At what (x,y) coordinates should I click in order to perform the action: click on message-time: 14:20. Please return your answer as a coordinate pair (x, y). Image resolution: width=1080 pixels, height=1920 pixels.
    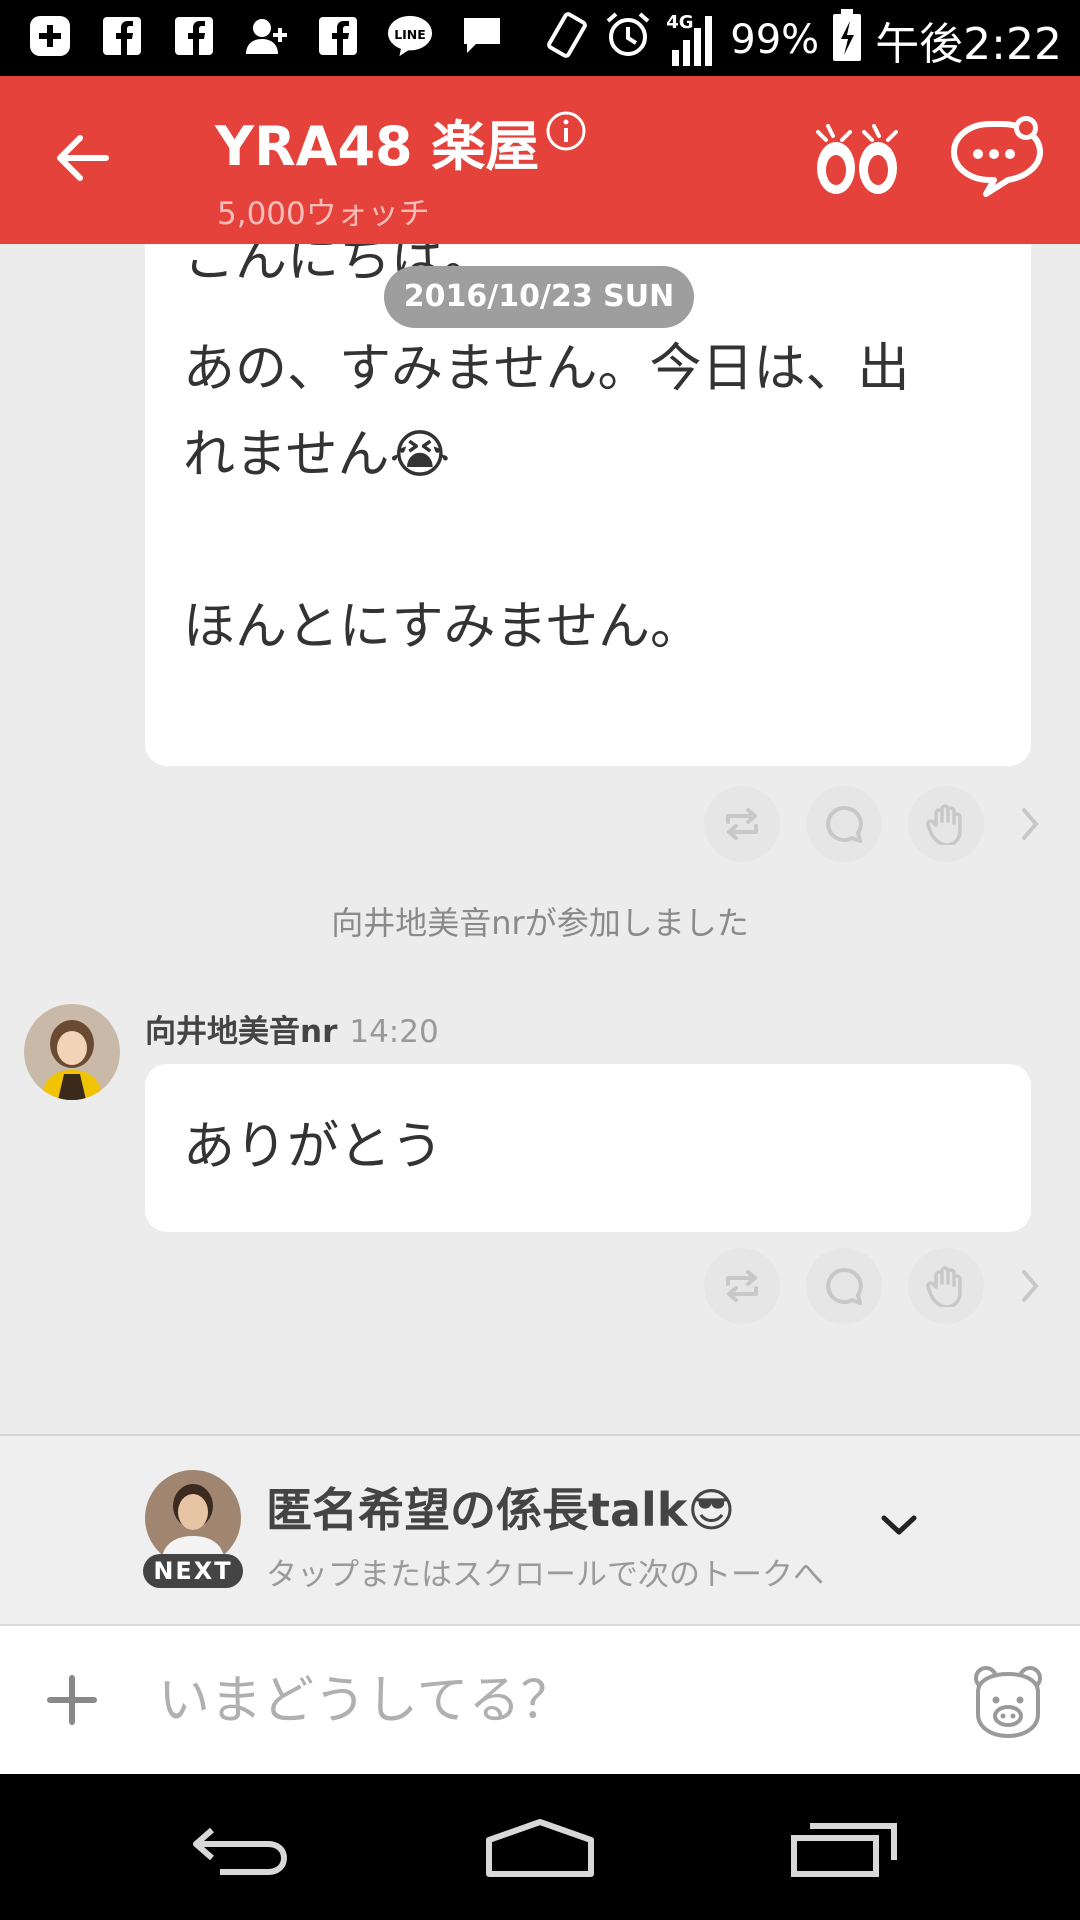
    Looking at the image, I should click on (394, 1032).